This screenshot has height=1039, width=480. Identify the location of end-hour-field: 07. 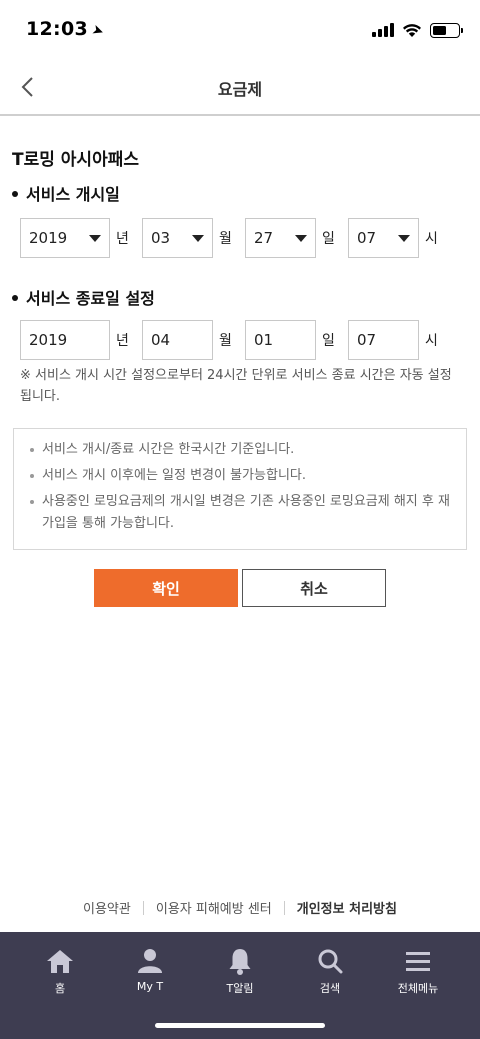
(383, 340).